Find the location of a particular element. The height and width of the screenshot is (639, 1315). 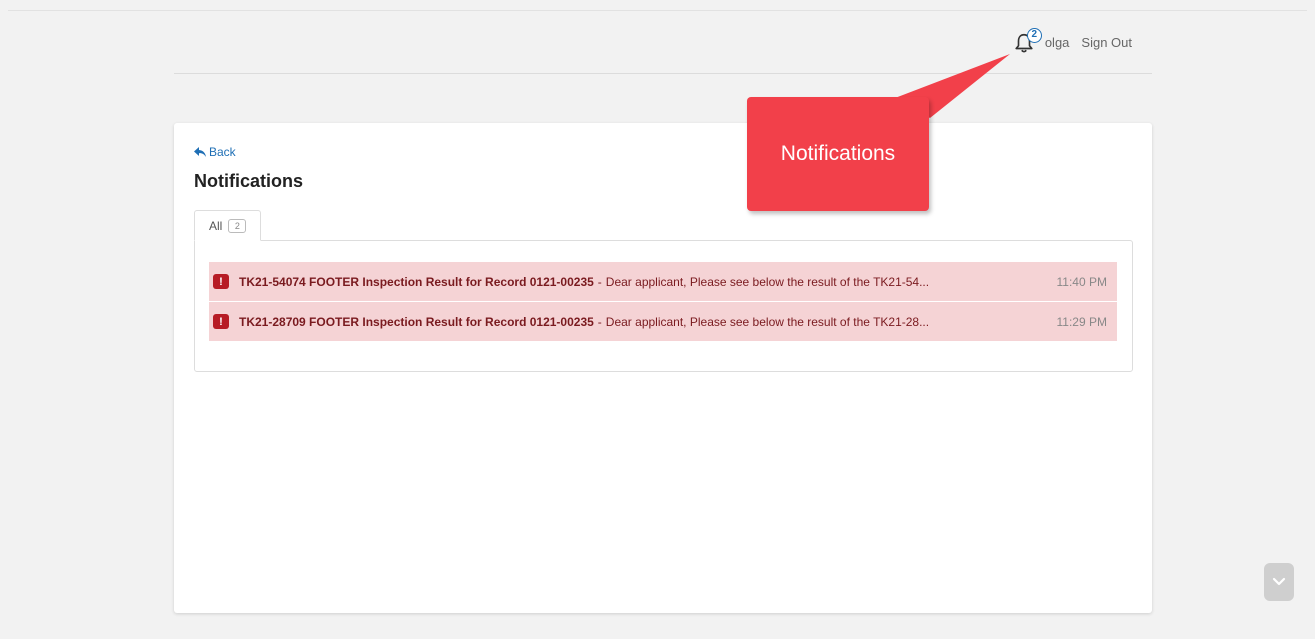

username: olga is located at coordinates (1057, 42).